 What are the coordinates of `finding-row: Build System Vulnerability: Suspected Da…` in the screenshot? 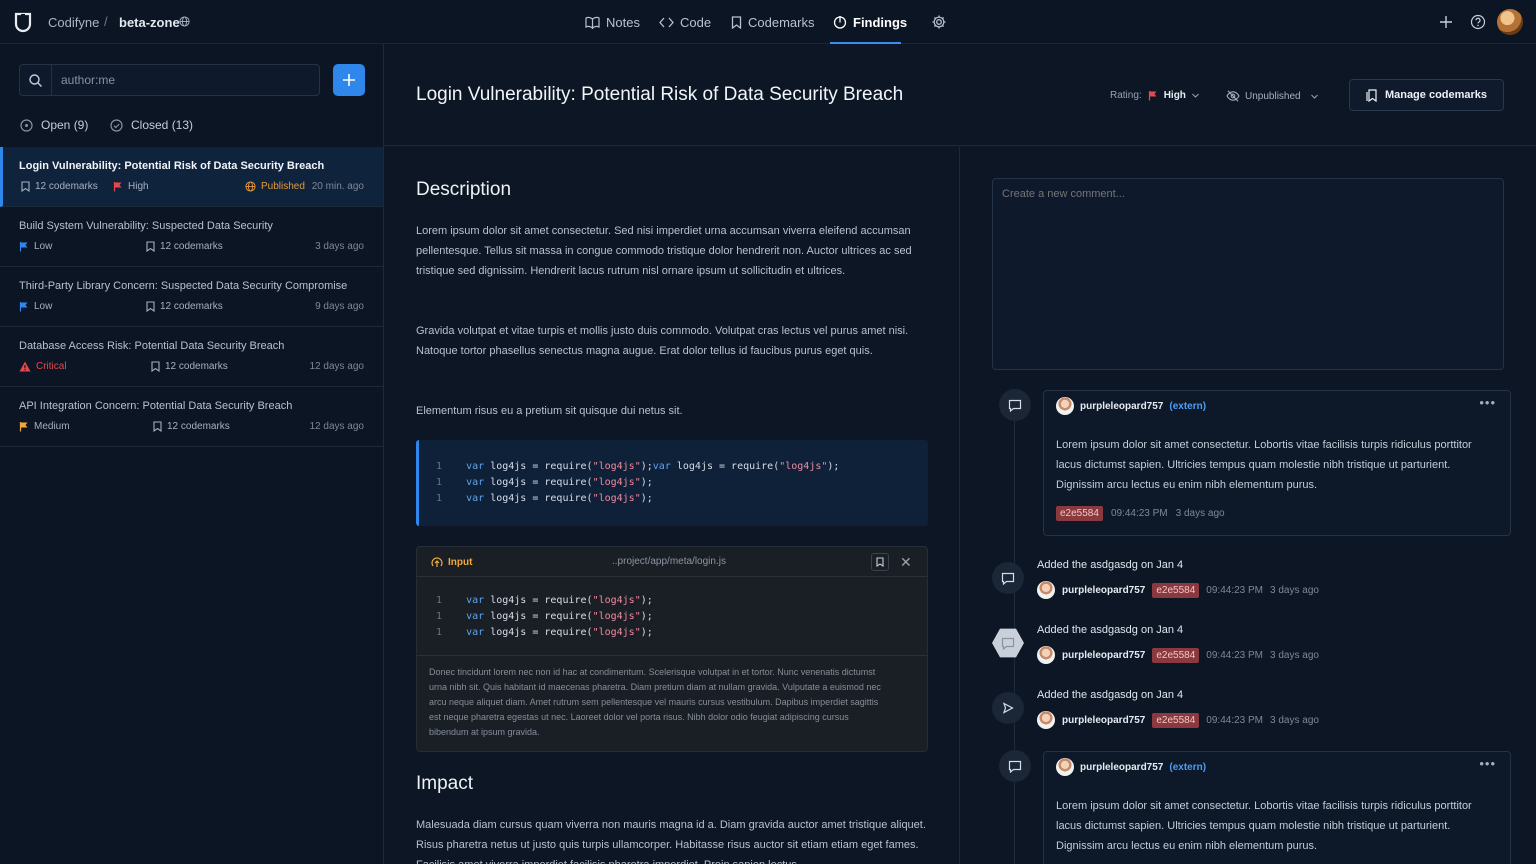 It's located at (191, 237).